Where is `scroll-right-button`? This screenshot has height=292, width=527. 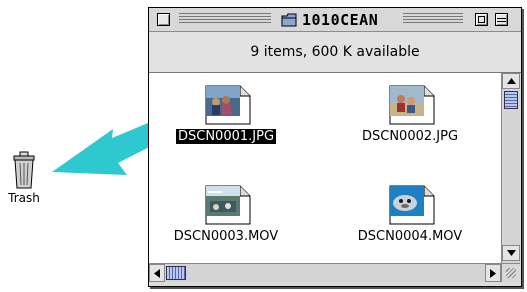
scroll-right-button is located at coordinates (493, 273).